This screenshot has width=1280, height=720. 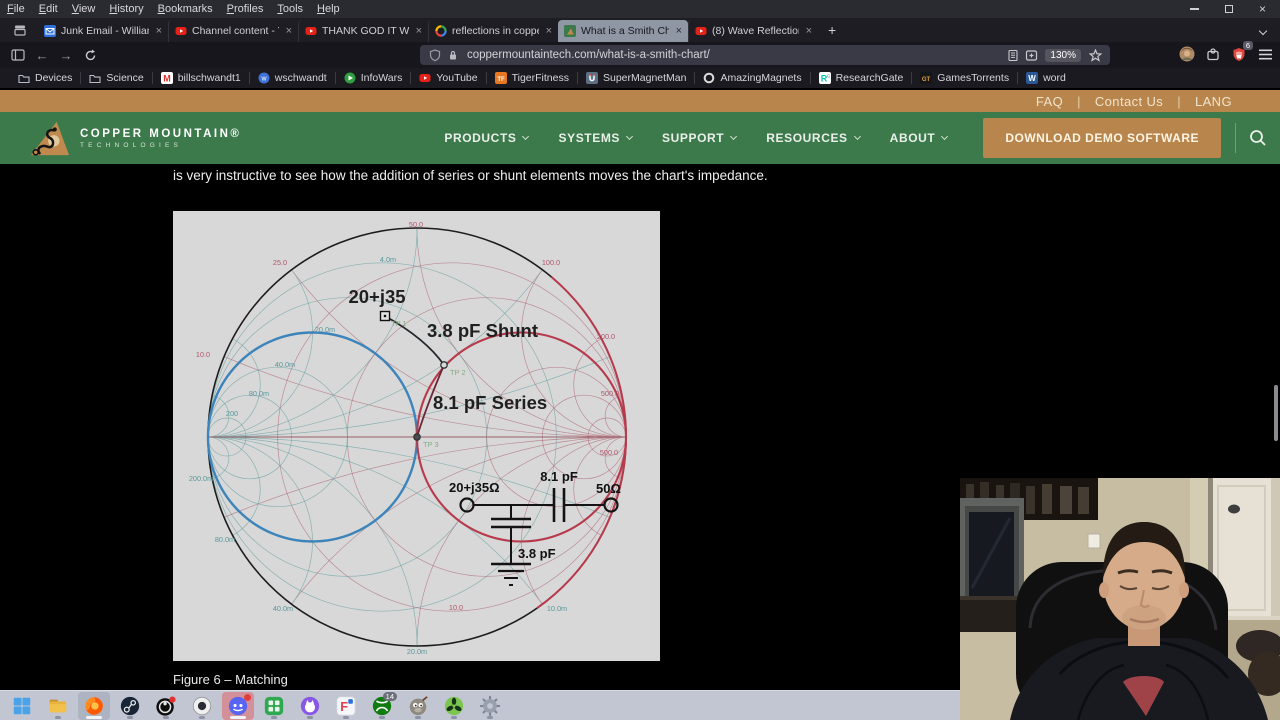 I want to click on save-page-icon, so click(x=1031, y=55).